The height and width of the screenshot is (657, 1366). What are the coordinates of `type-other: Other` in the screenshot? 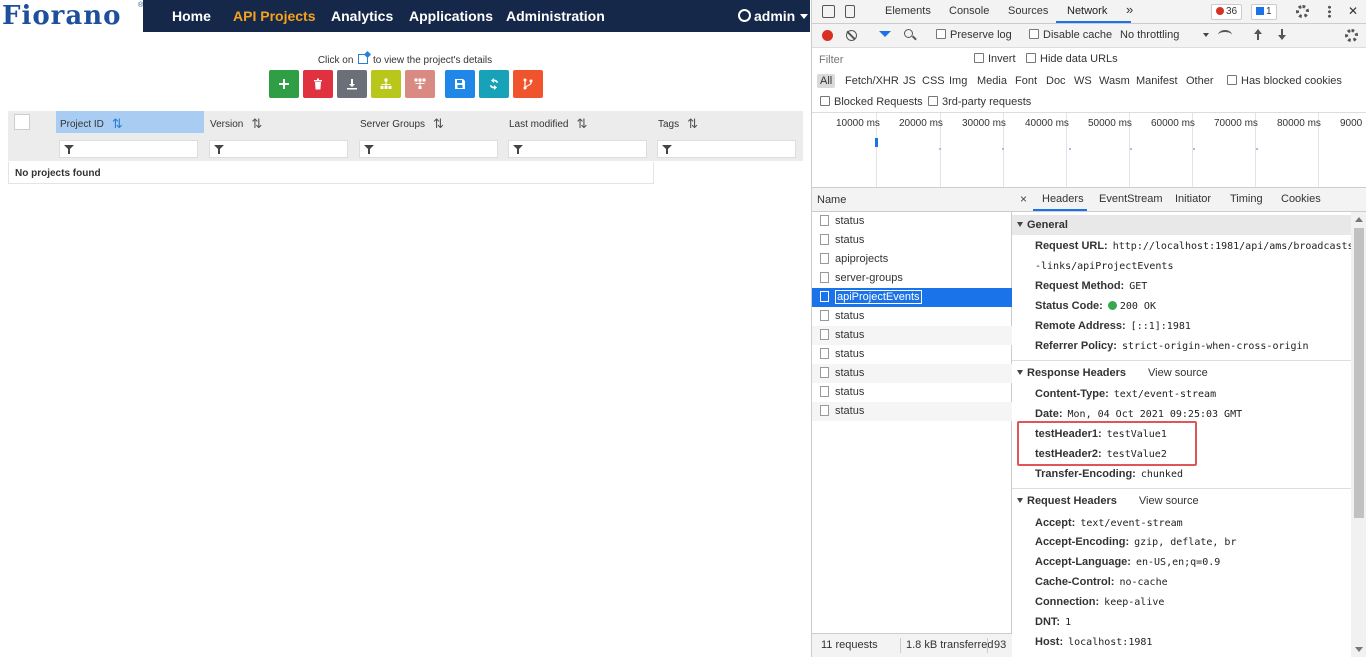 It's located at (1200, 81).